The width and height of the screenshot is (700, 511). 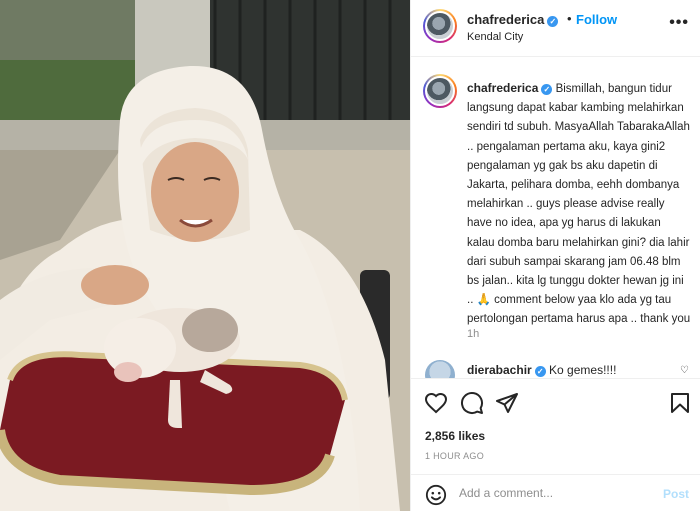 What do you see at coordinates (440, 369) in the screenshot?
I see `commenter-avatar` at bounding box center [440, 369].